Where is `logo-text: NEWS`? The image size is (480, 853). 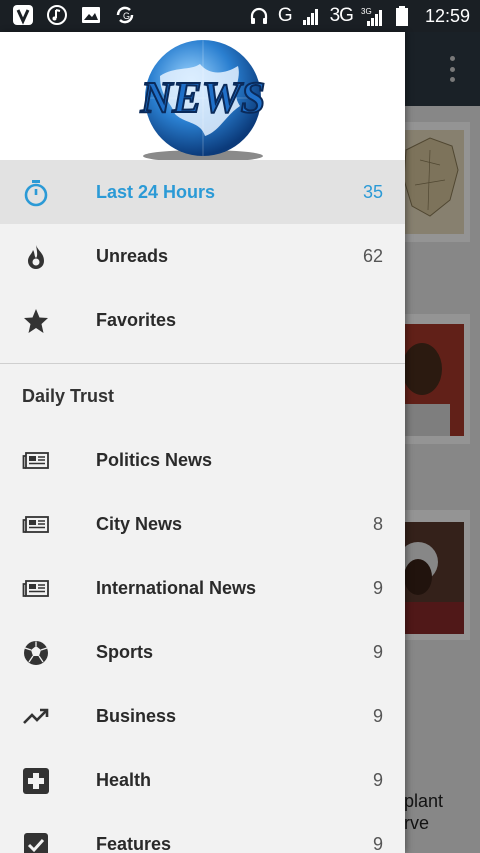 logo-text: NEWS is located at coordinates (203, 97).